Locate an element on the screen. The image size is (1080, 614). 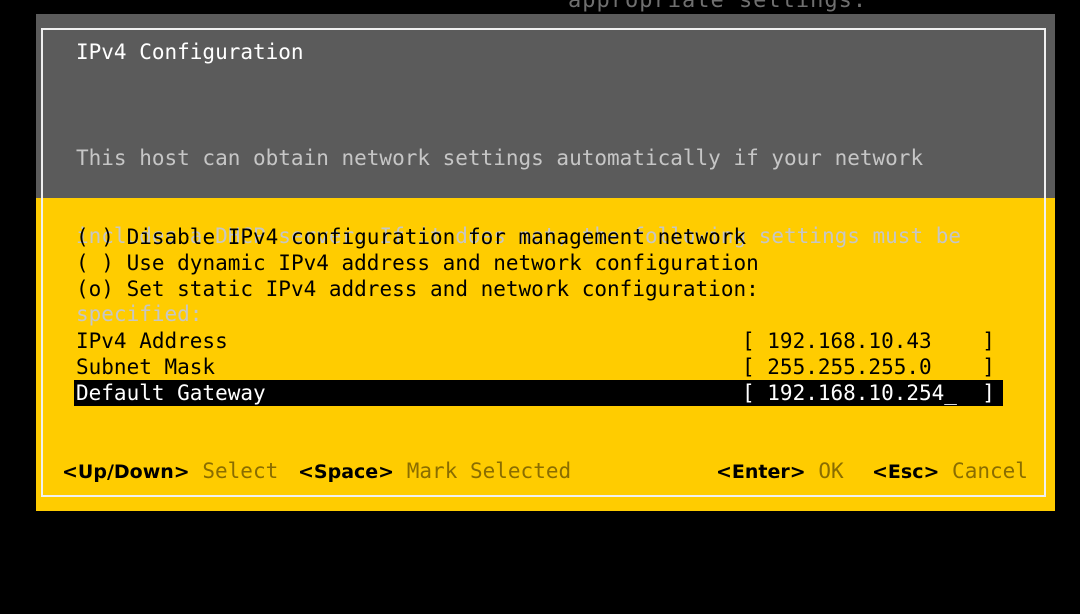
subnet-mask-label: Subnet Mask is located at coordinates (146, 367).